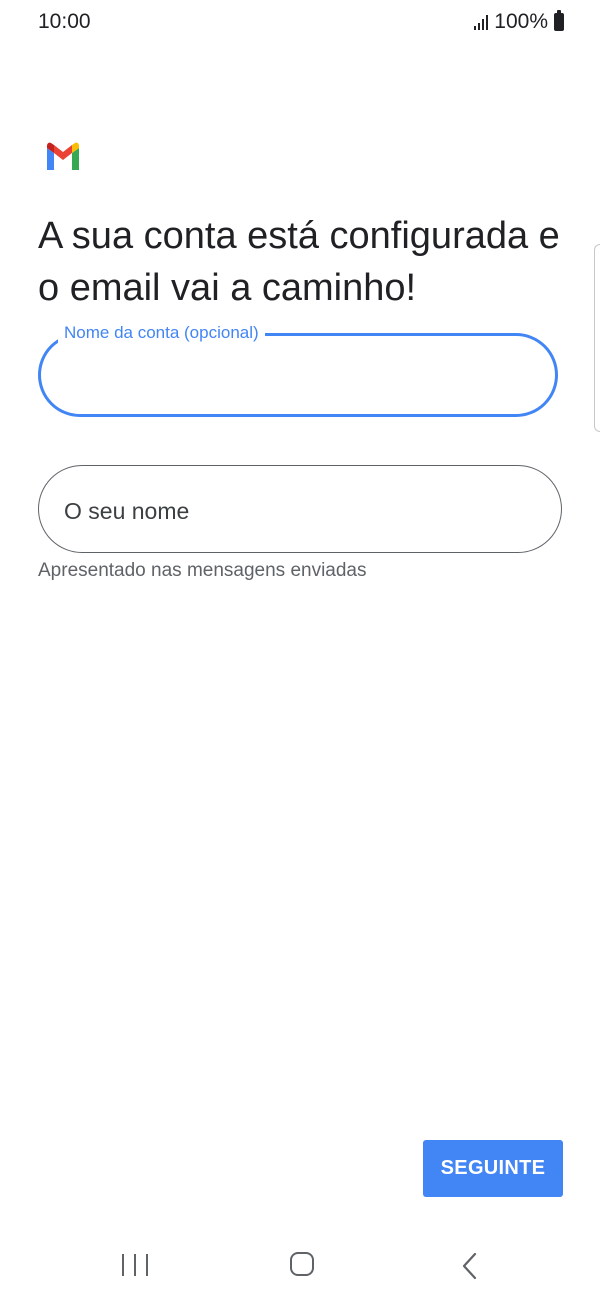 The height and width of the screenshot is (1300, 600). I want to click on signal-icon, so click(481, 22).